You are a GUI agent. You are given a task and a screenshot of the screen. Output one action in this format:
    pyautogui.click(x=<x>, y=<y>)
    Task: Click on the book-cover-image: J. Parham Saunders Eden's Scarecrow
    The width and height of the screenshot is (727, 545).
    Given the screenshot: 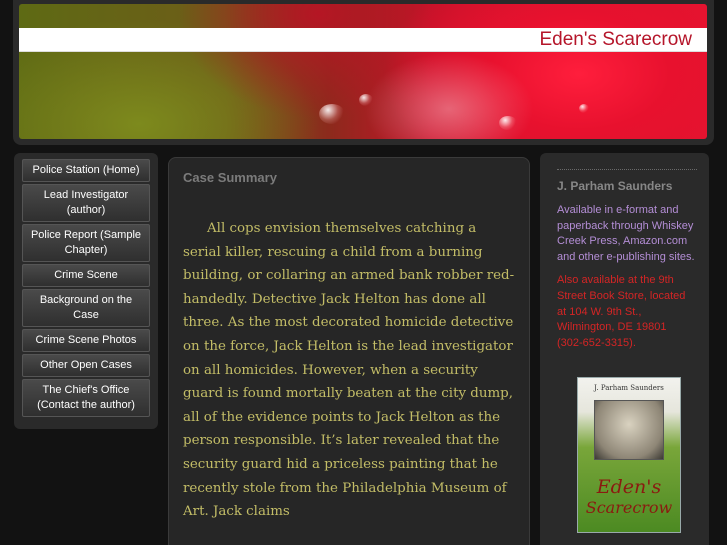 What is the action you would take?
    pyautogui.click(x=629, y=455)
    